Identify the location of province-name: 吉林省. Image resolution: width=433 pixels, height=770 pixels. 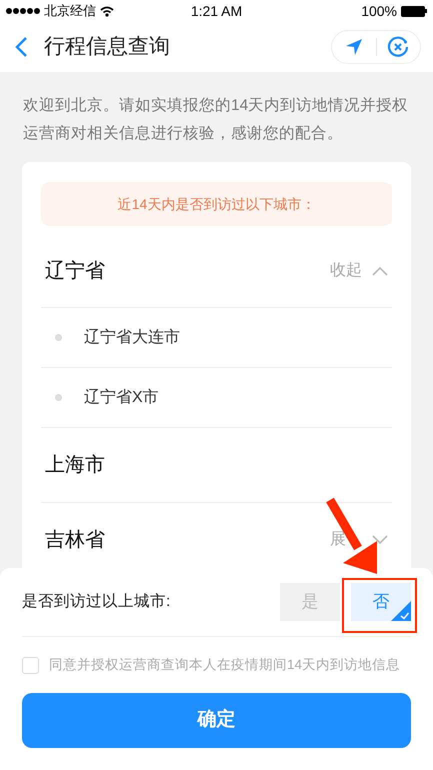
(75, 540).